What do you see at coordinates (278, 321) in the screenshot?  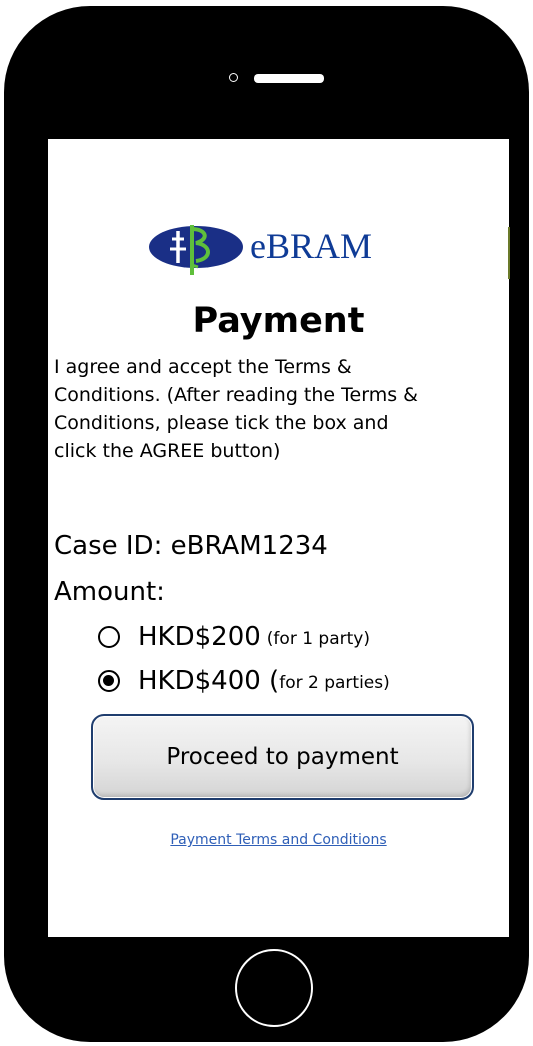 I see `page-title: Payment` at bounding box center [278, 321].